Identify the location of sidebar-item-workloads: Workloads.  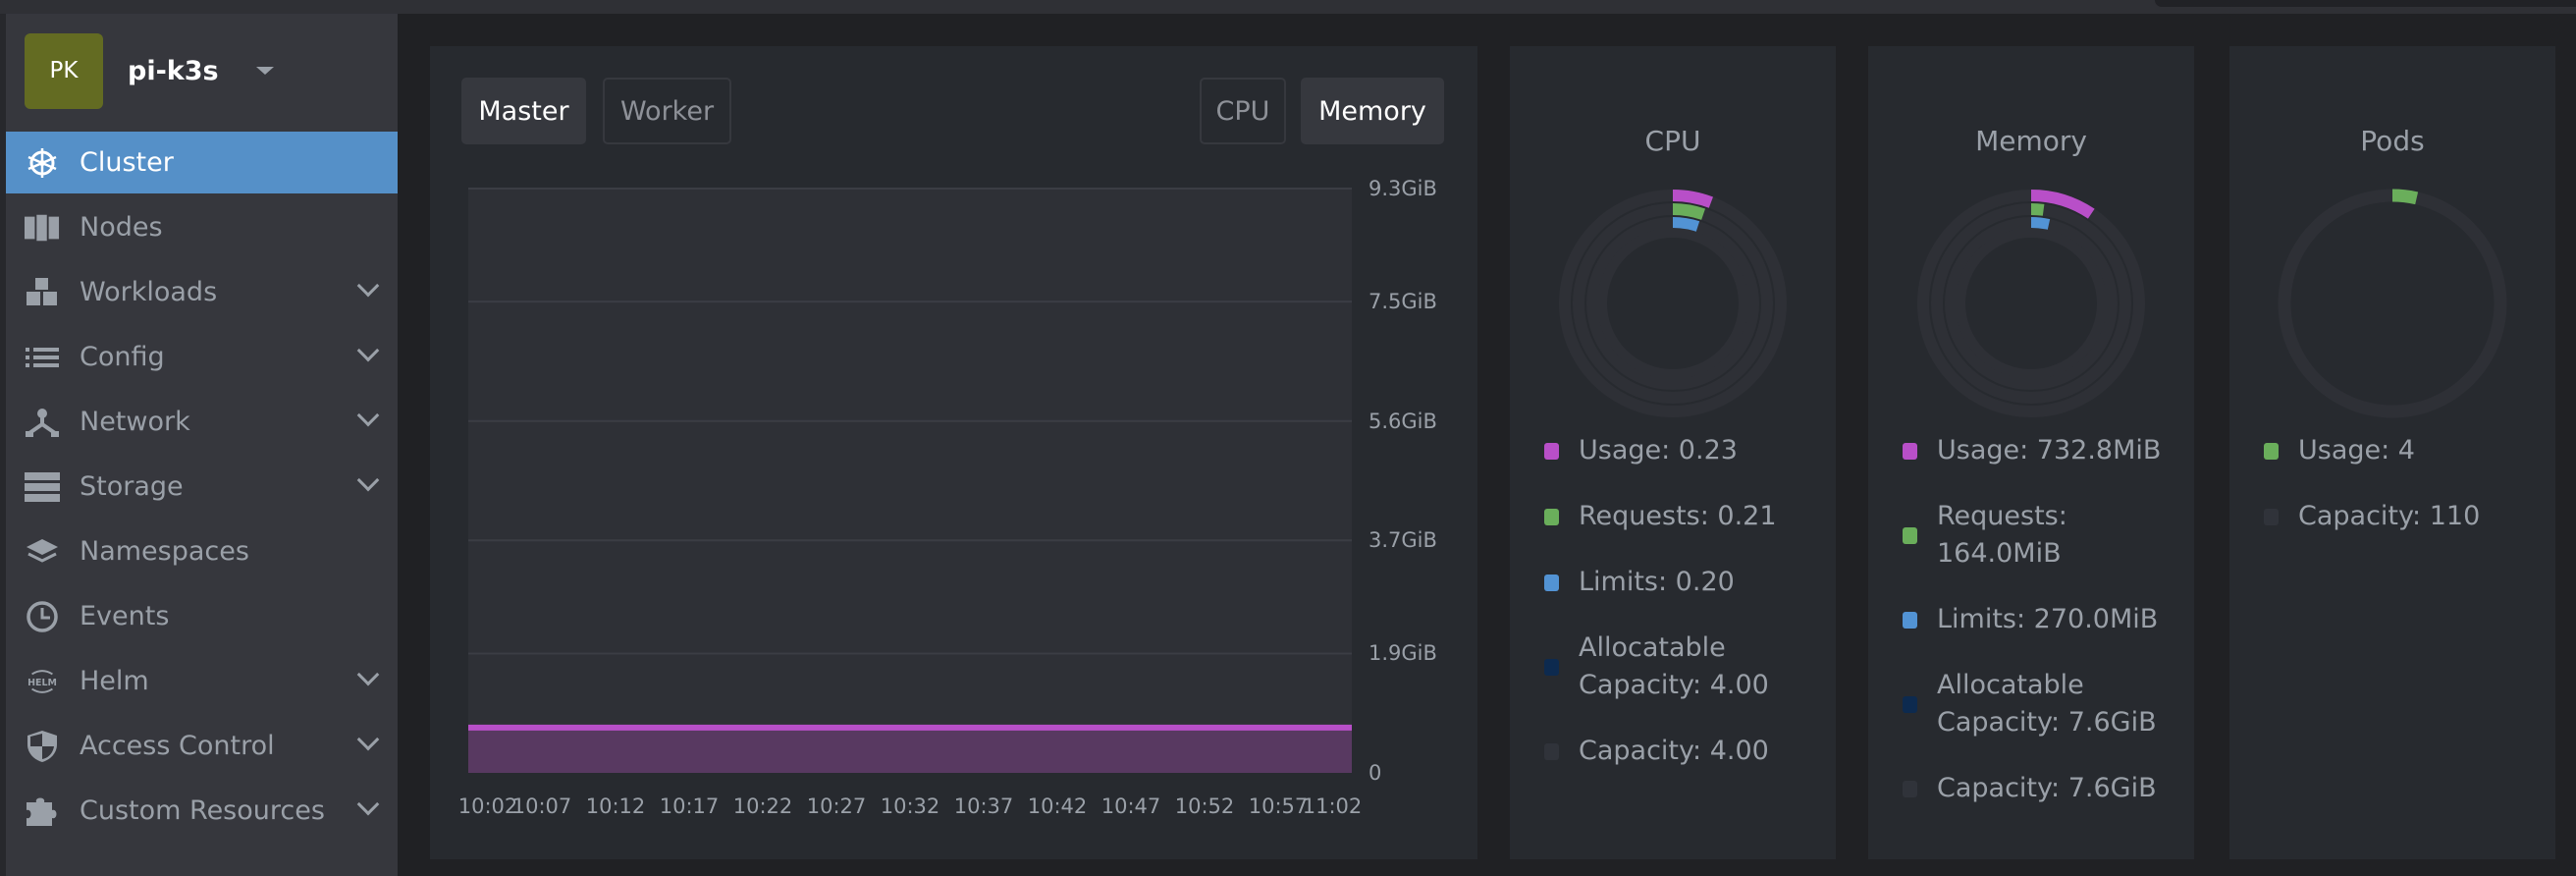
(202, 292).